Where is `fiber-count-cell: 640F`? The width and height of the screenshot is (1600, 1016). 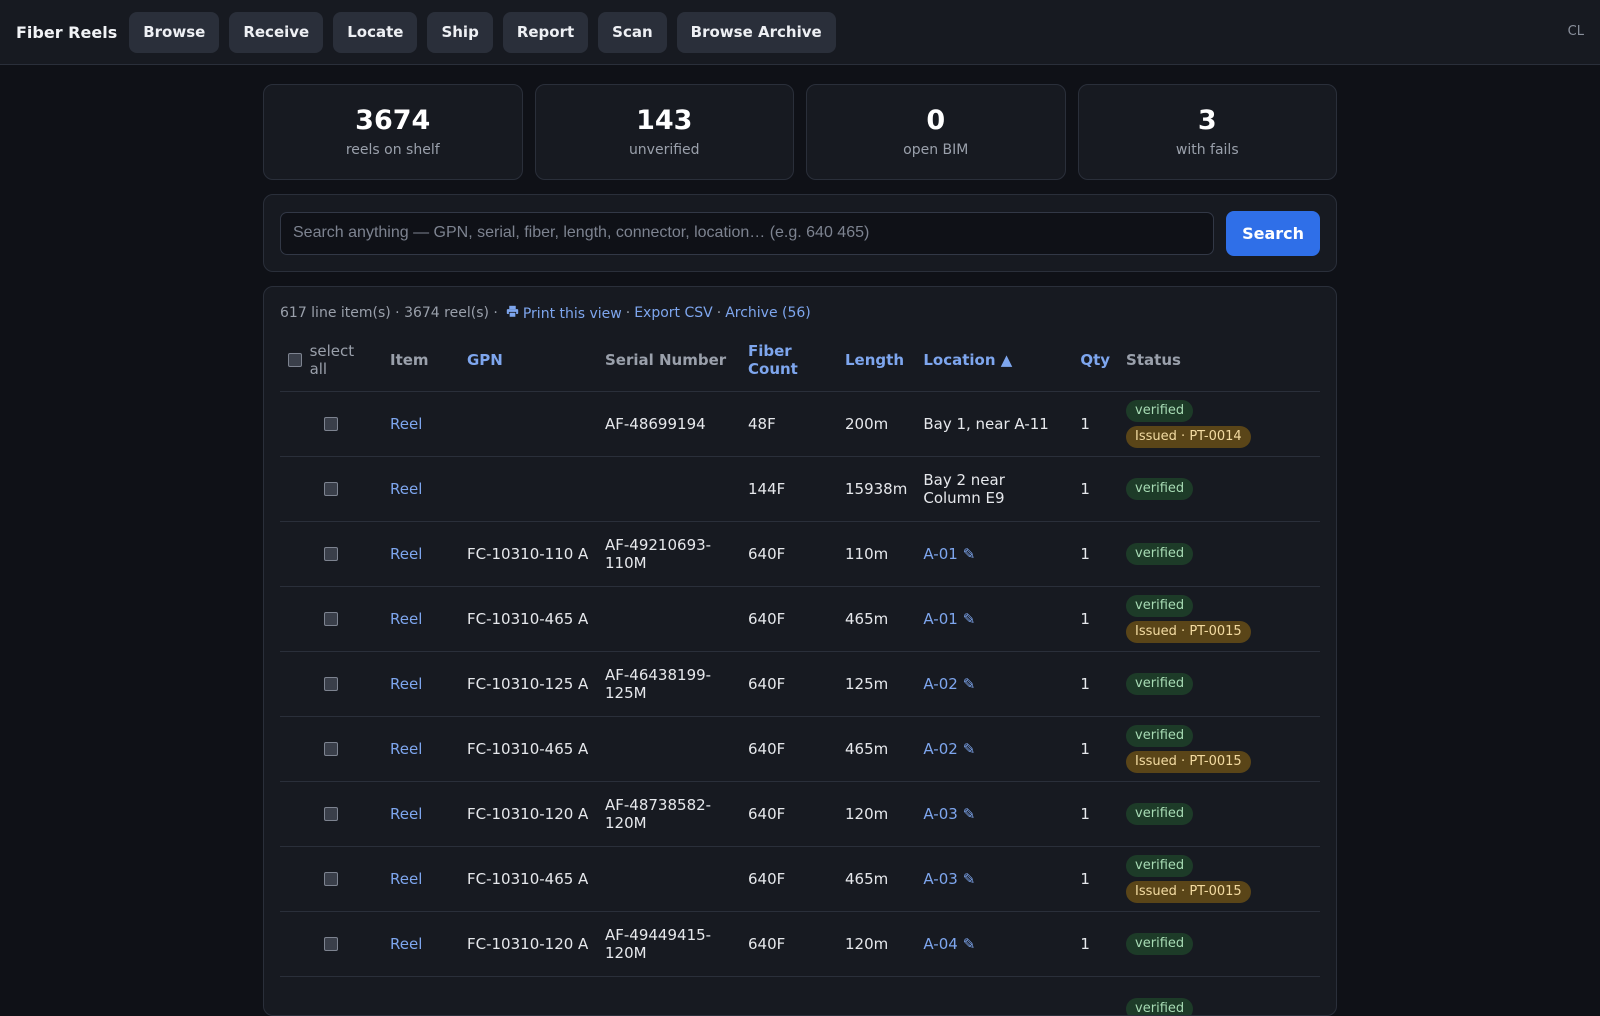 fiber-count-cell: 640F is located at coordinates (788, 748).